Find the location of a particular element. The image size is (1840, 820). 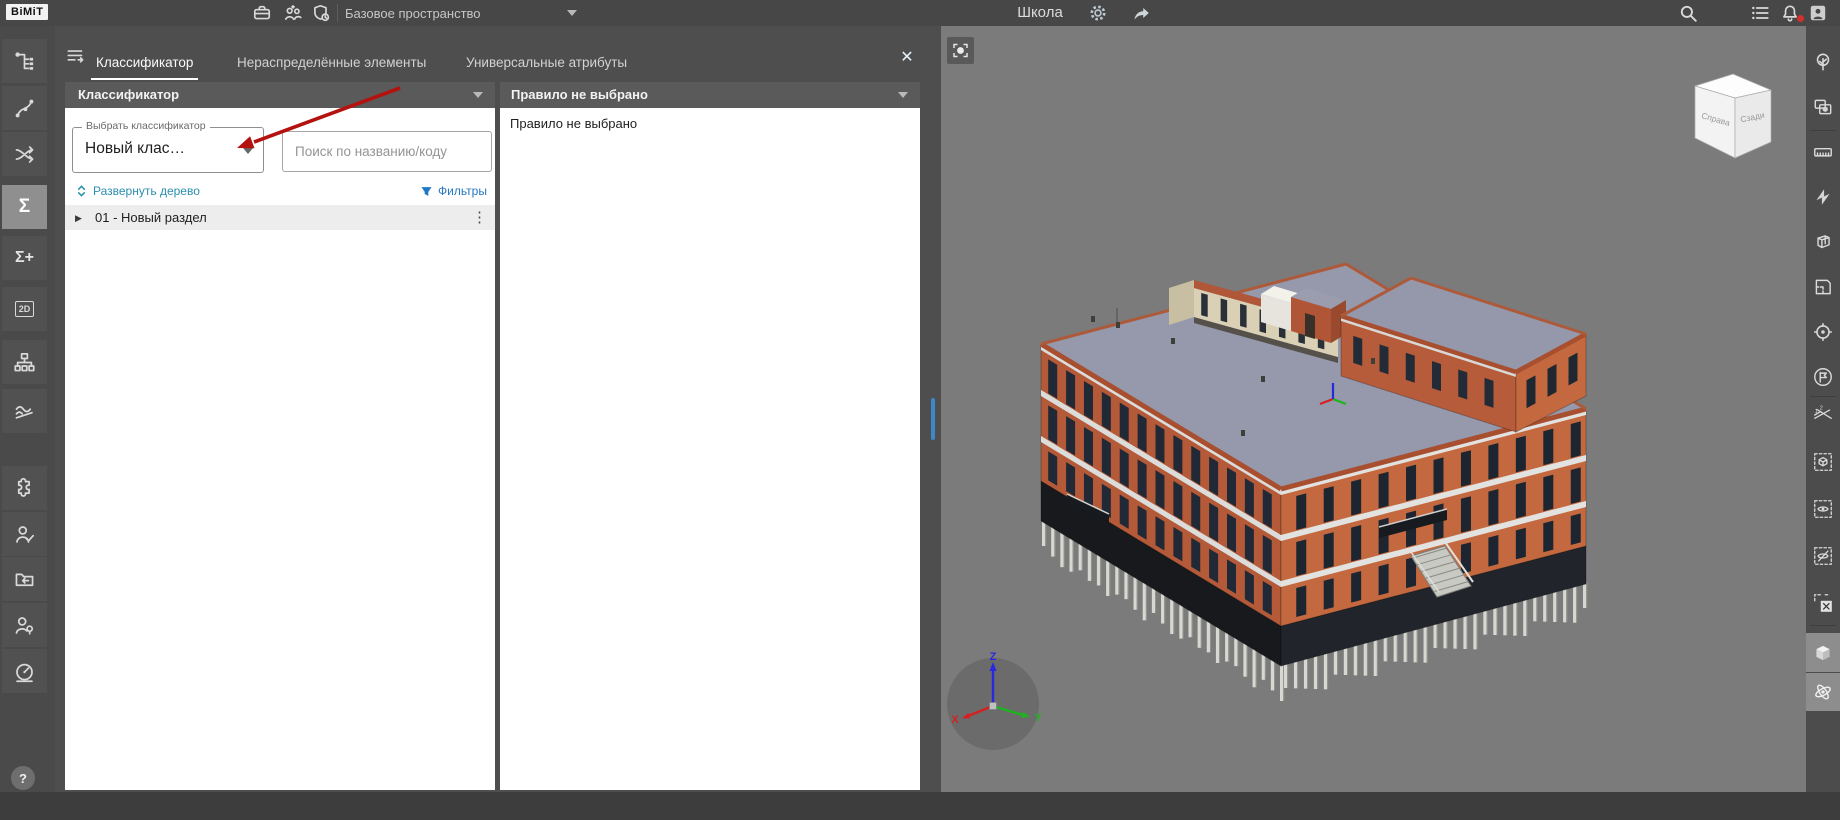

search-input is located at coordinates (387, 151).